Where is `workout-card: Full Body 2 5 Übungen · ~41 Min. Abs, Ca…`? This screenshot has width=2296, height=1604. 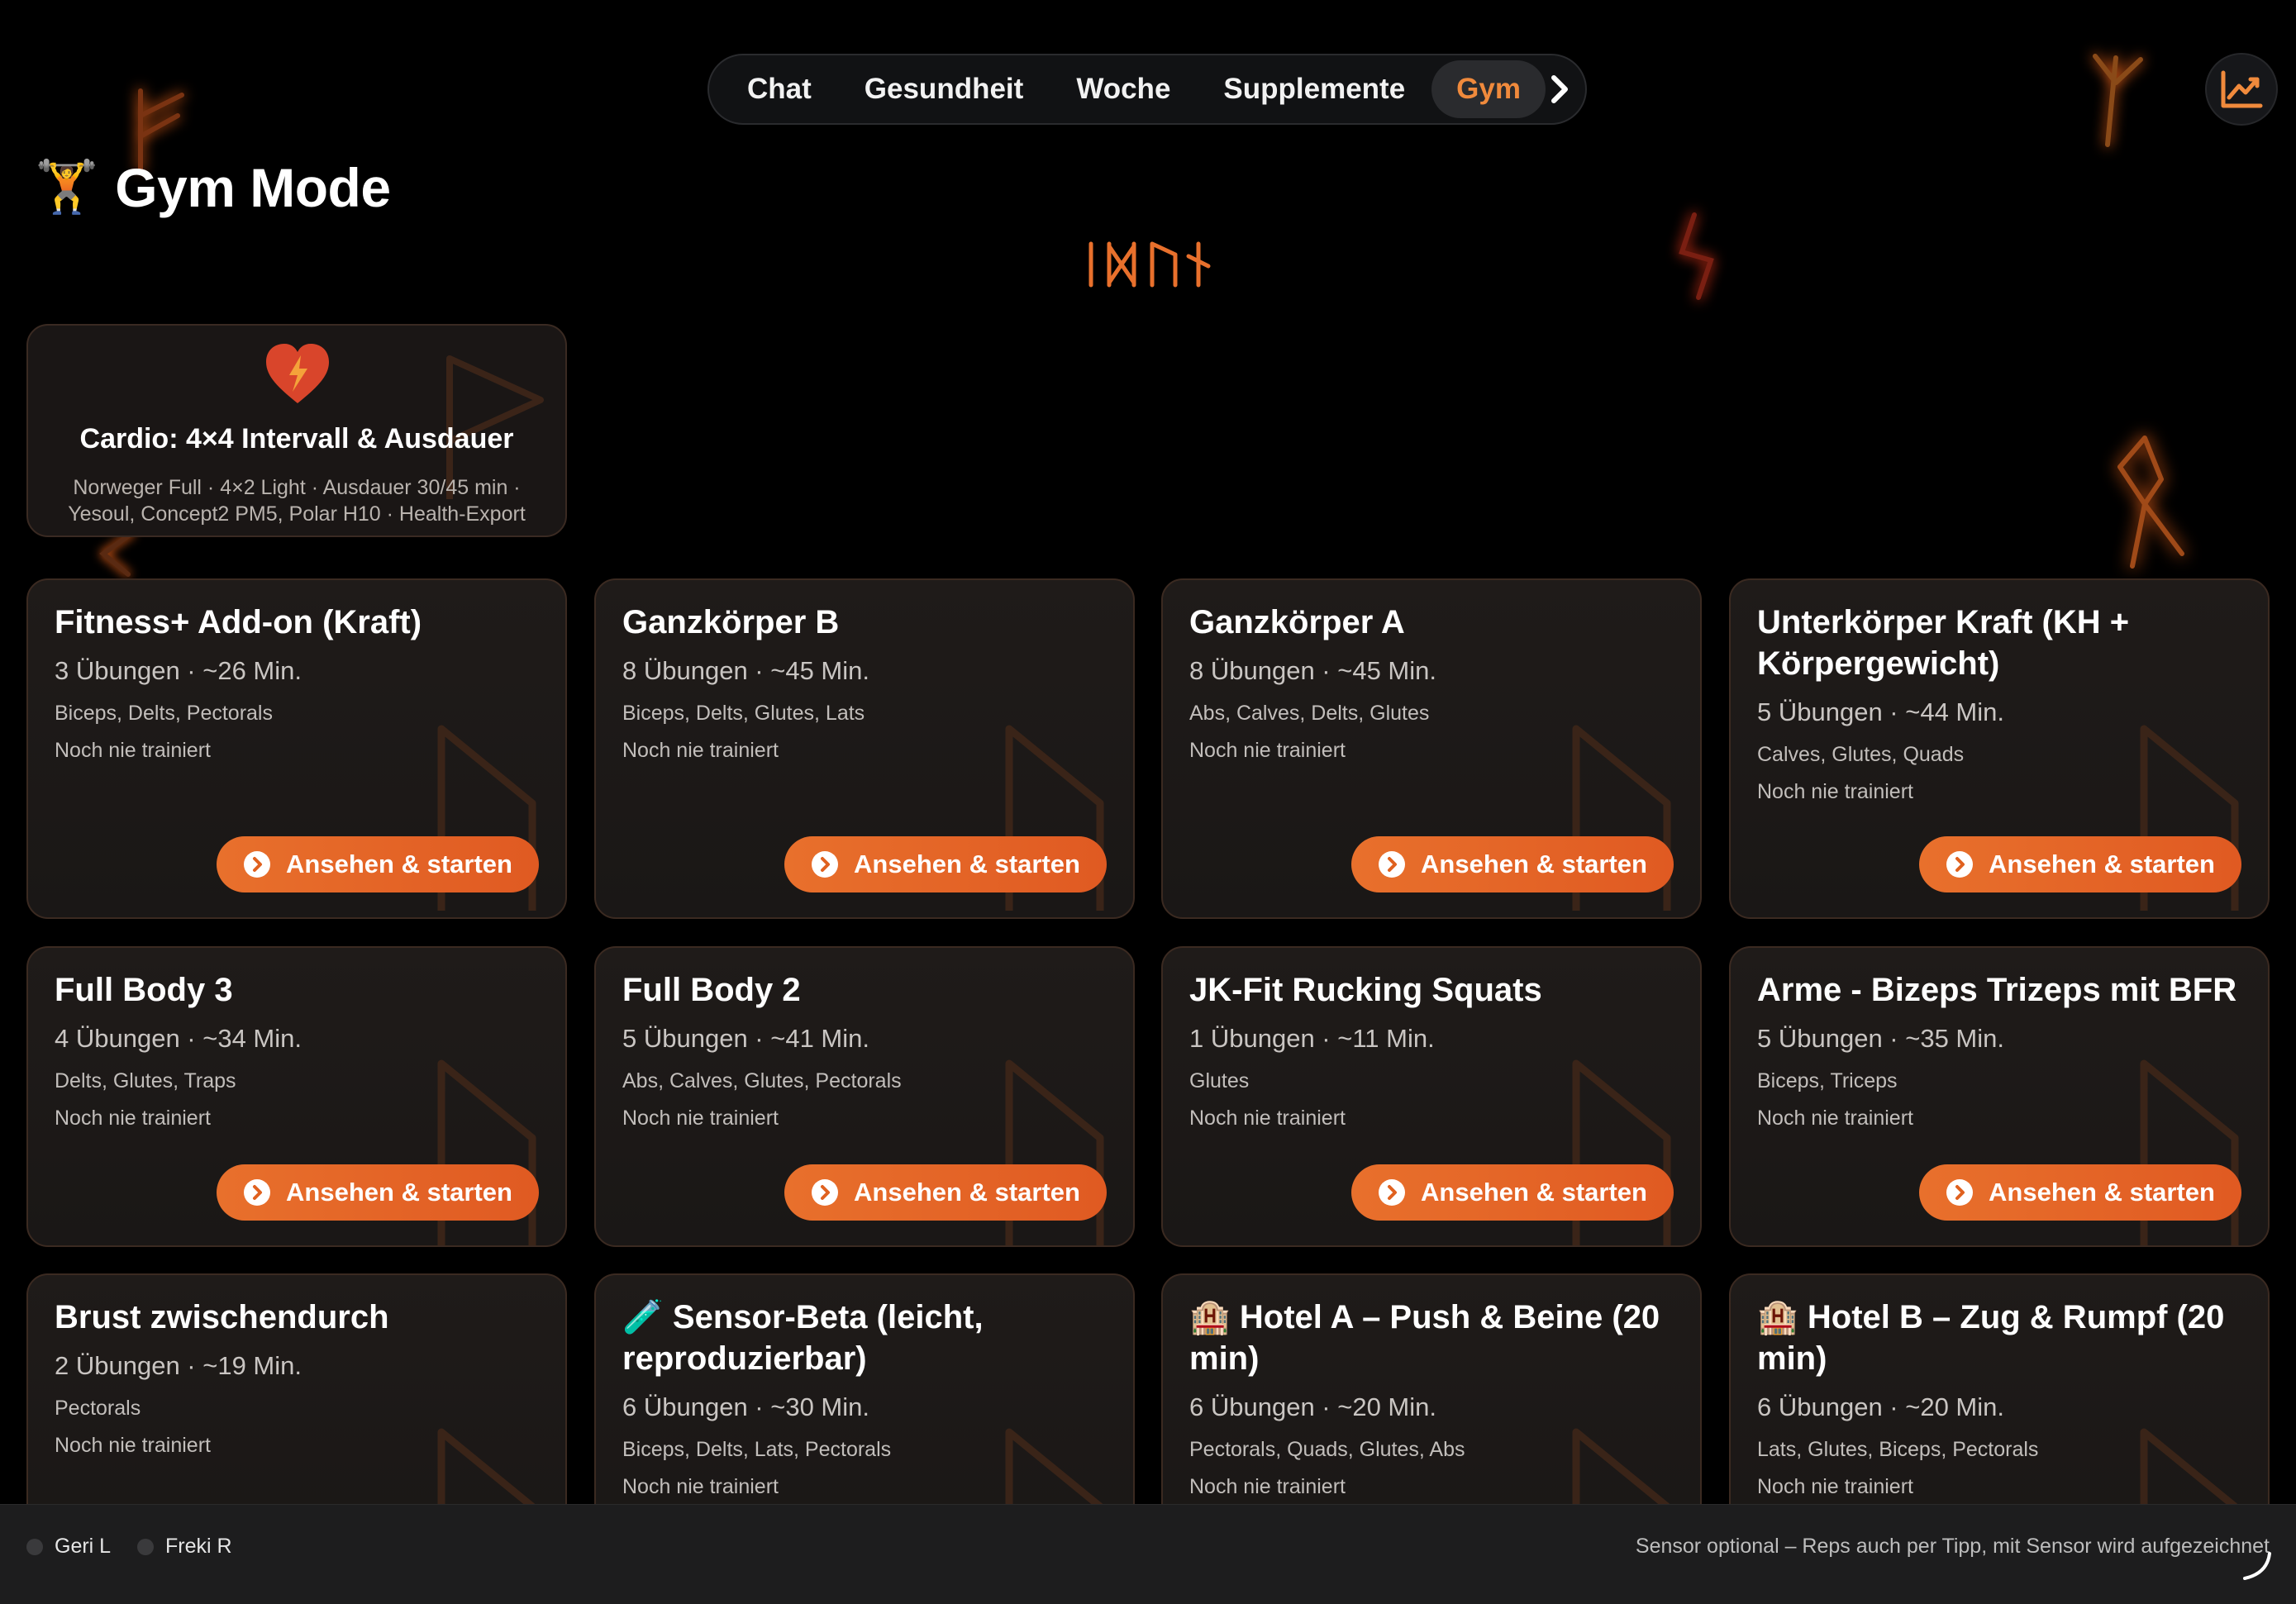 workout-card: Full Body 2 5 Übungen · ~41 Min. Abs, Ca… is located at coordinates (864, 1096).